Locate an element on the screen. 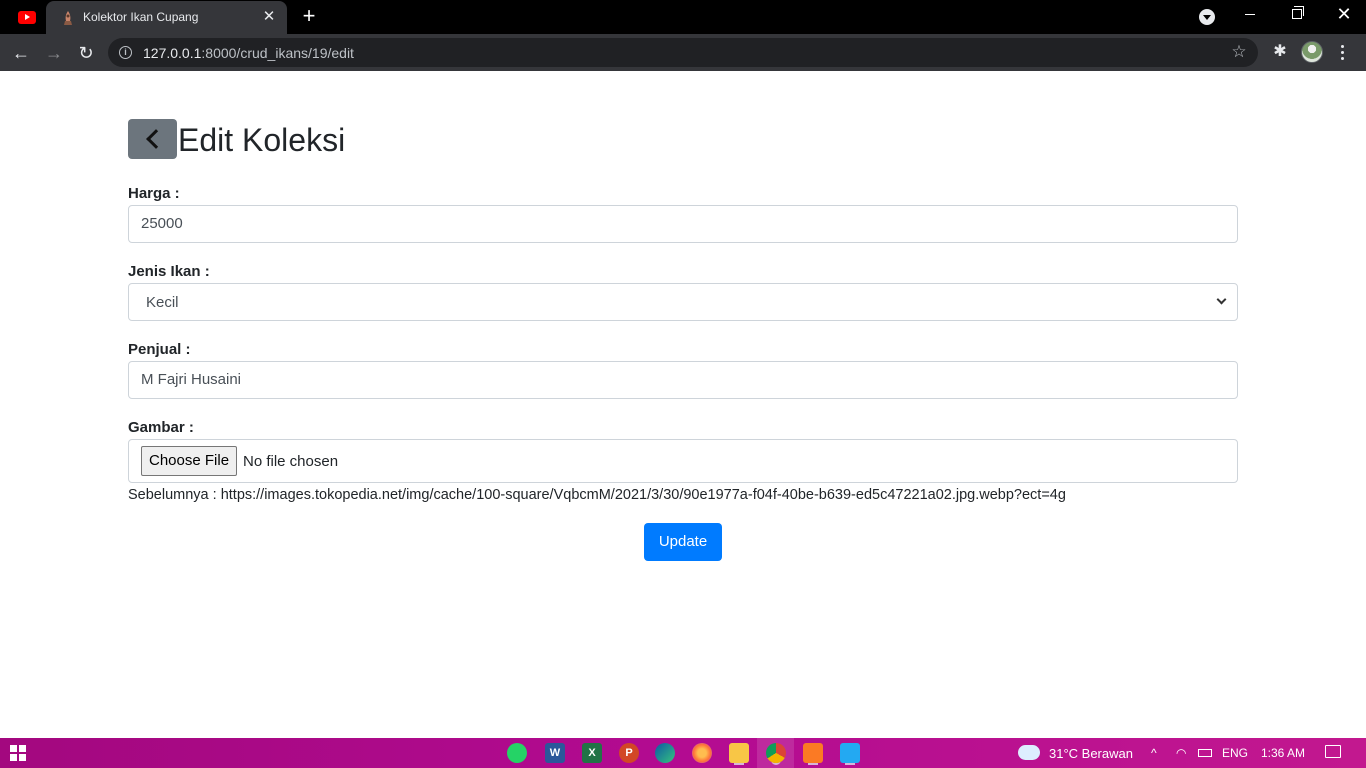  notification-center-icon is located at coordinates (1333, 751).